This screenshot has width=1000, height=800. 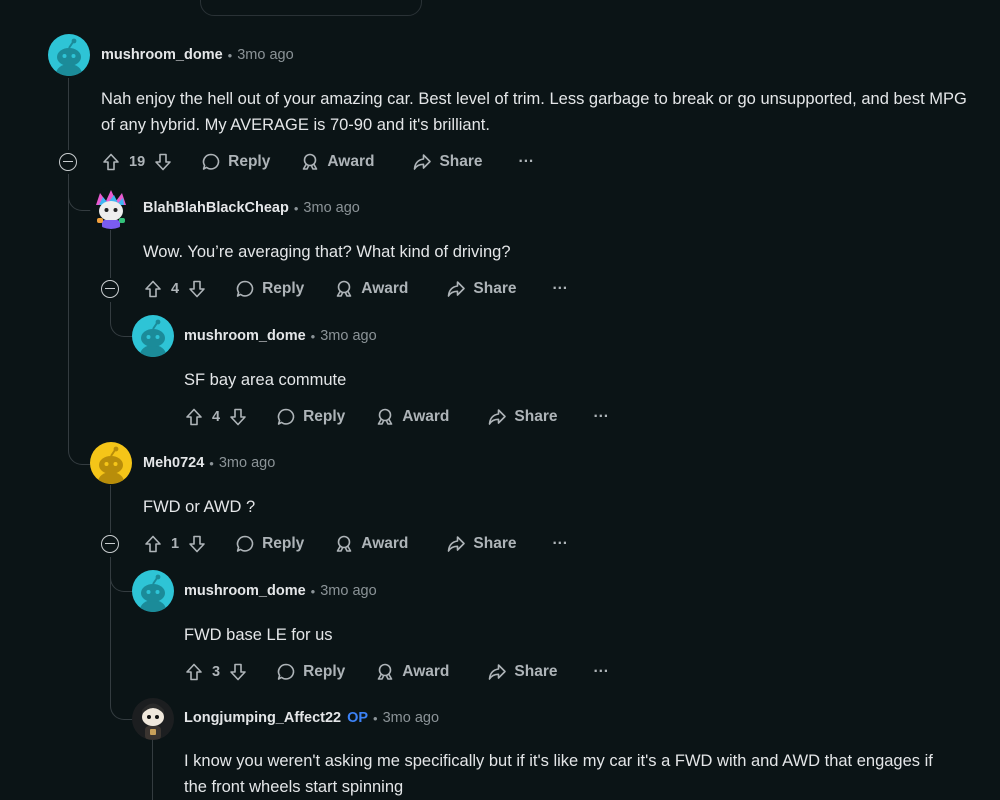 I want to click on op-badge: OP, so click(x=358, y=718).